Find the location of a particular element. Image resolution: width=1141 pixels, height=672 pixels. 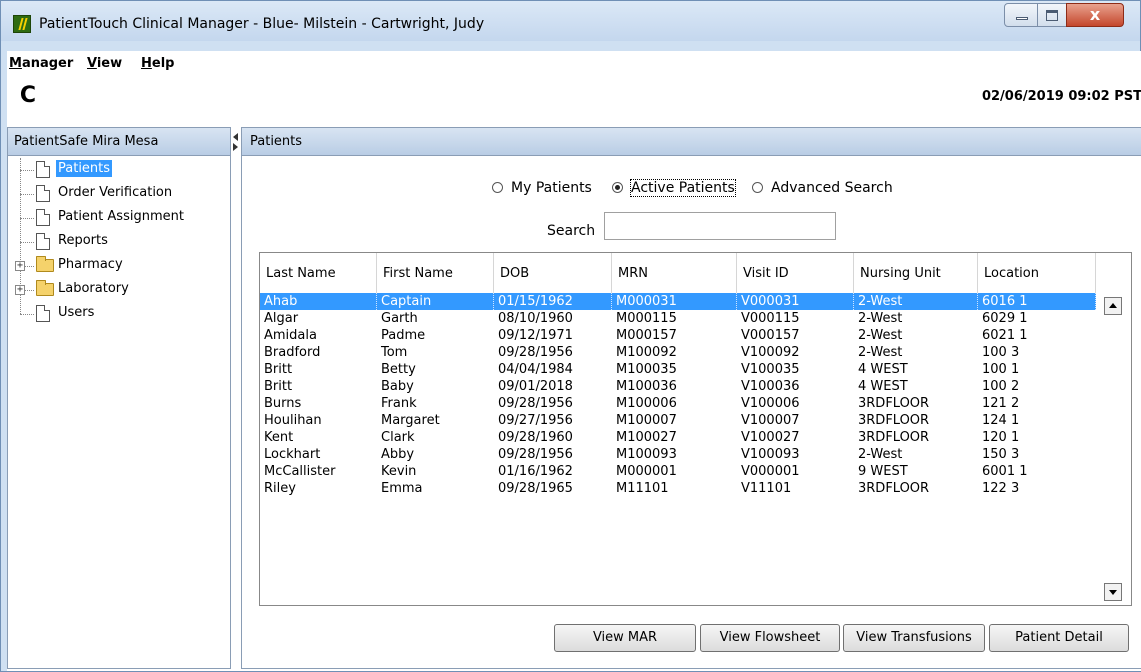

view-transfusions-button: View Transfusions is located at coordinates (914, 638).